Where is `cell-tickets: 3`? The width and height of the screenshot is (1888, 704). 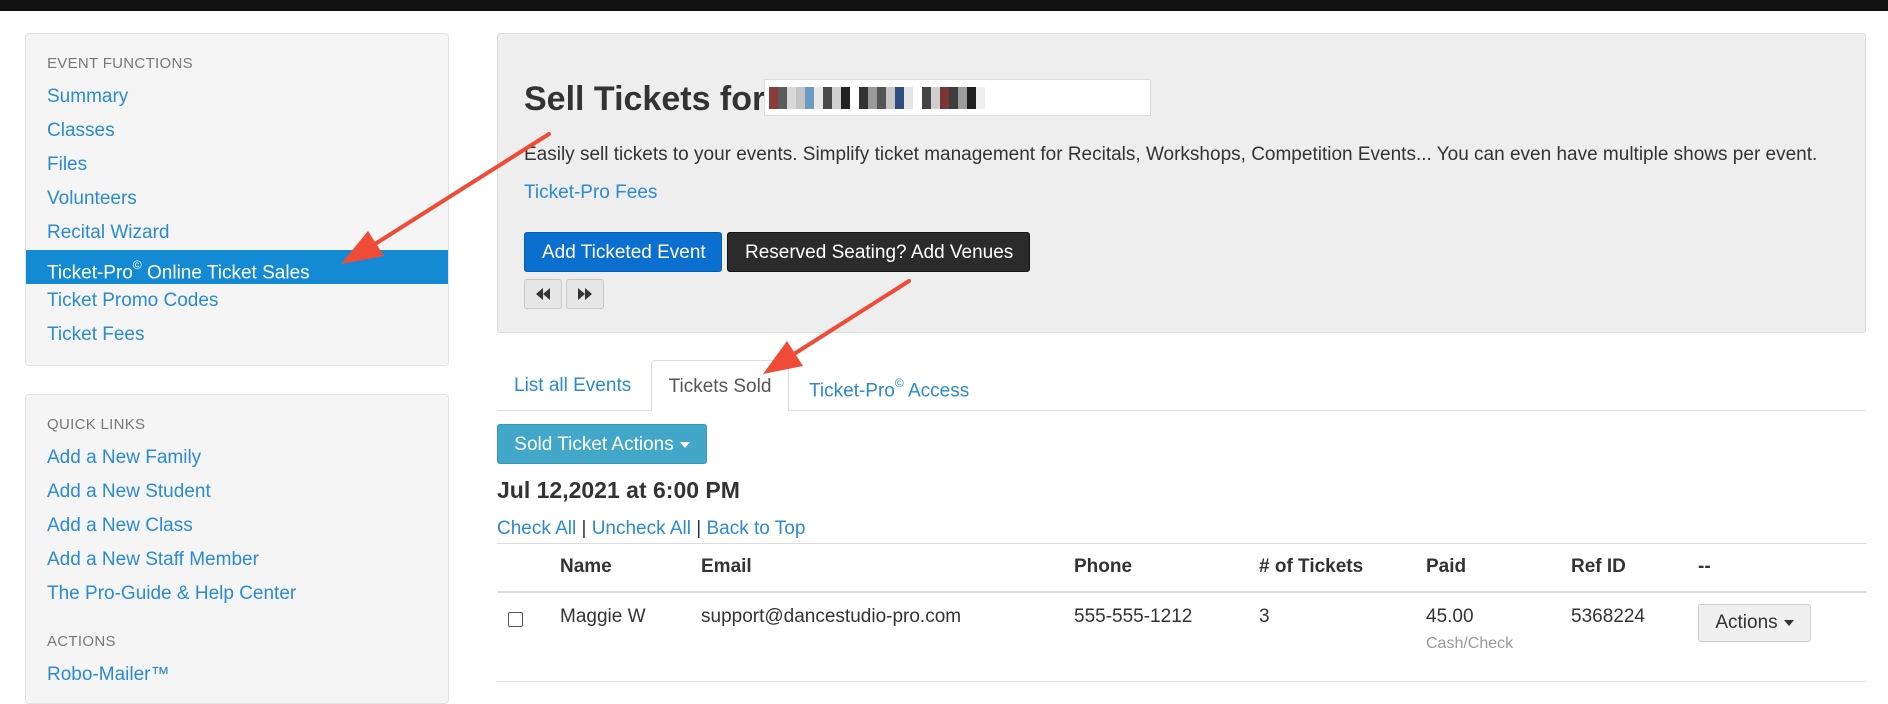
cell-tickets: 3 is located at coordinates (1264, 616).